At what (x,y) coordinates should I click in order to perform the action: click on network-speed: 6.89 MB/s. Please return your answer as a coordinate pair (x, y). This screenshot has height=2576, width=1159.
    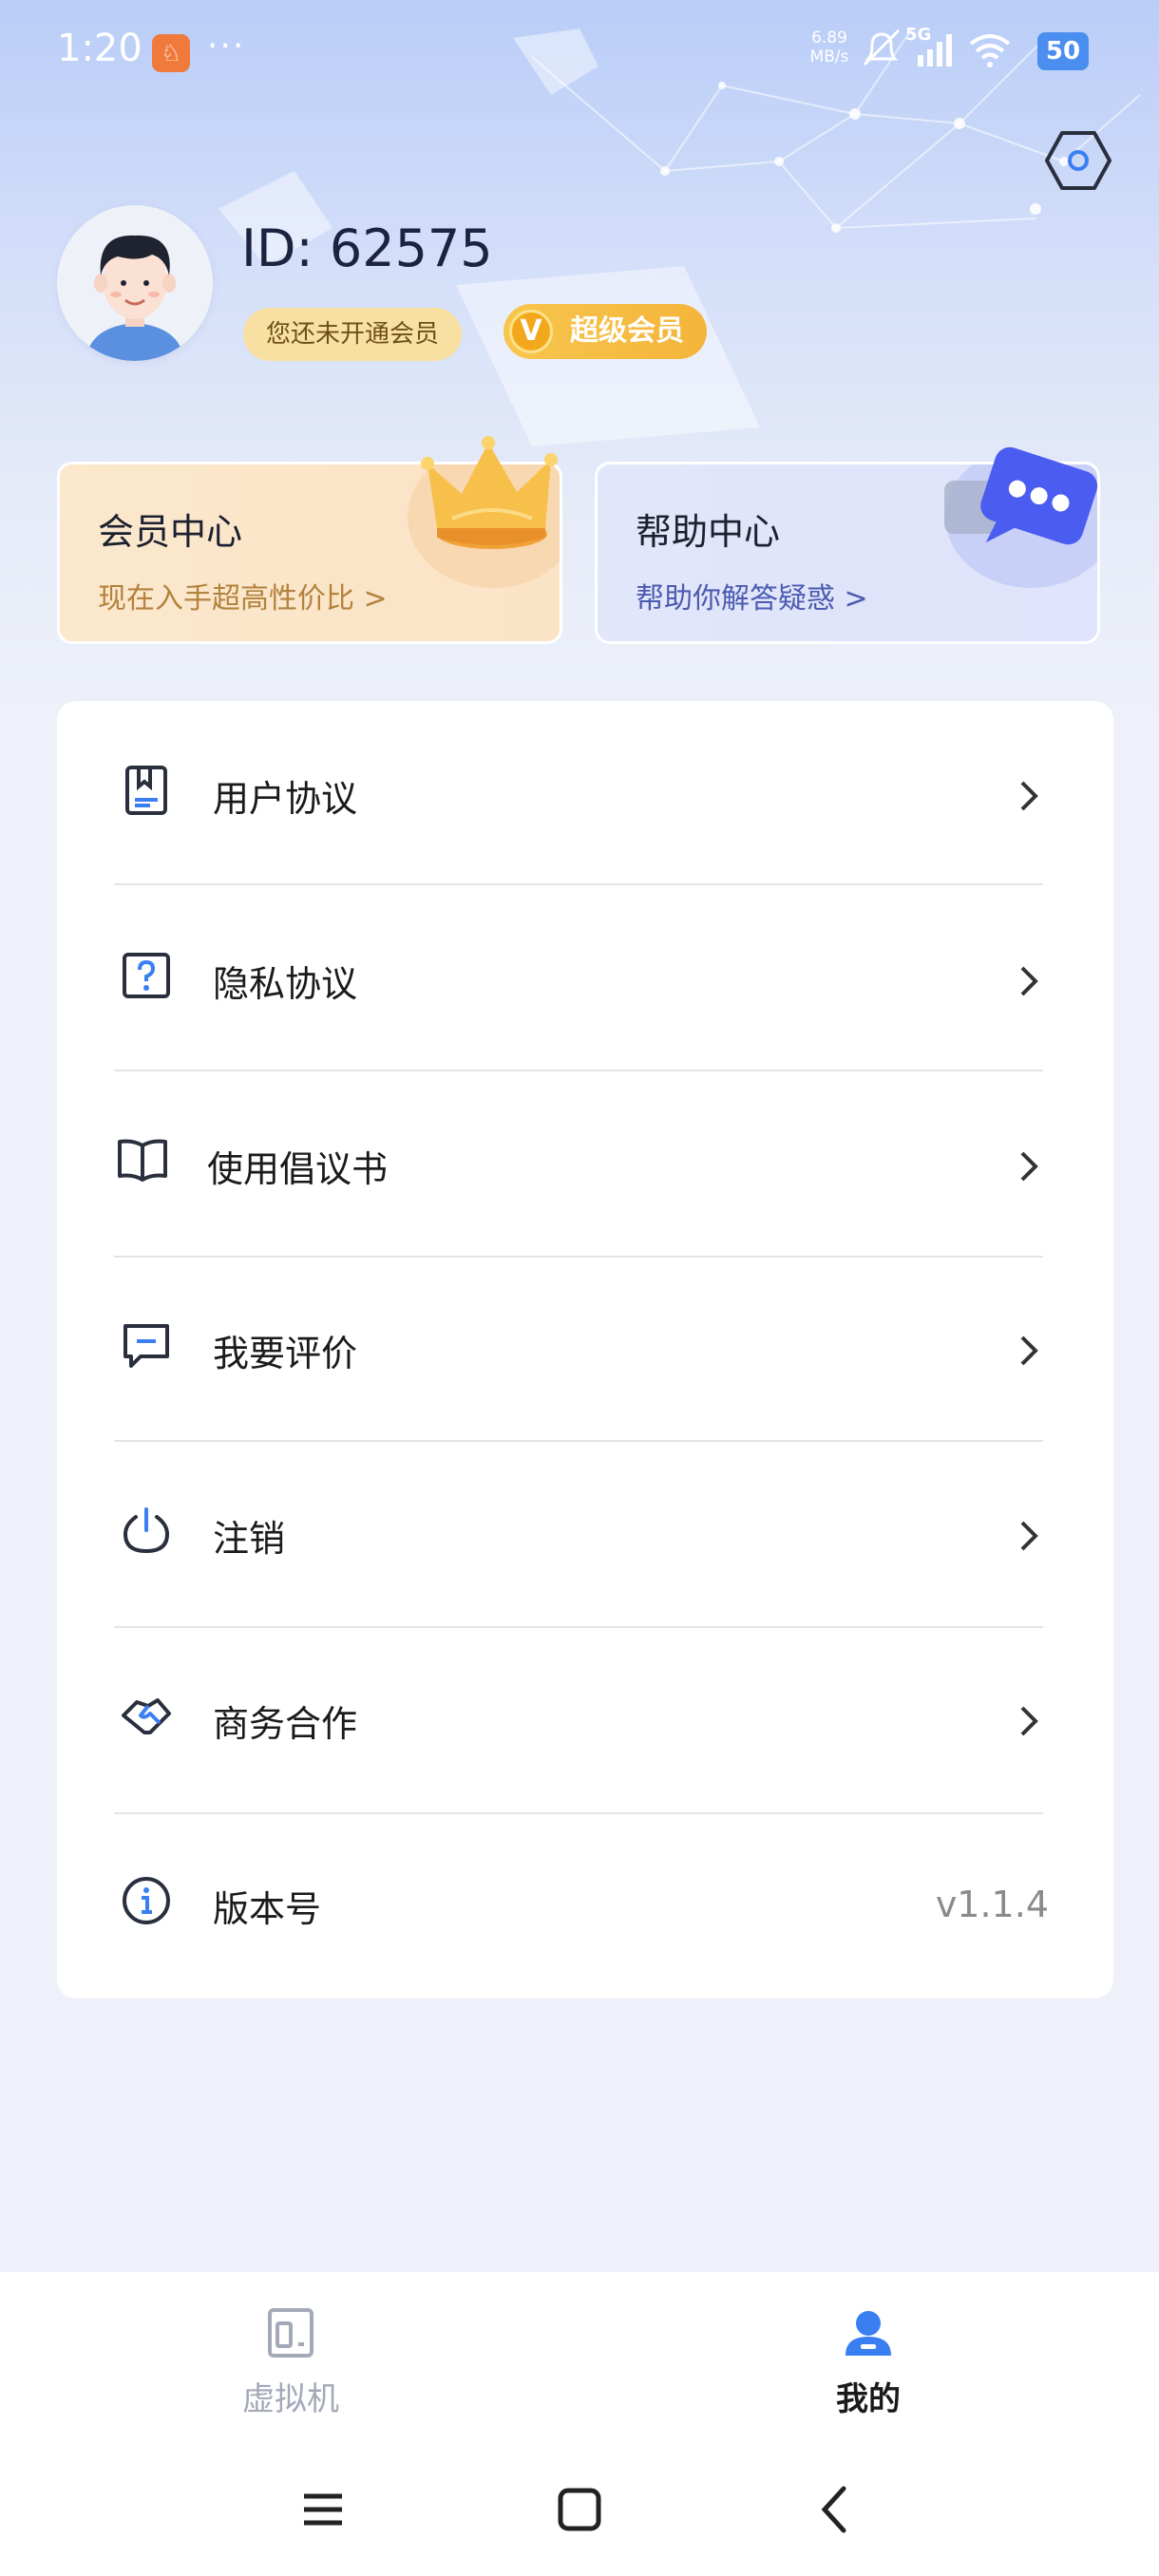
    Looking at the image, I should click on (829, 47).